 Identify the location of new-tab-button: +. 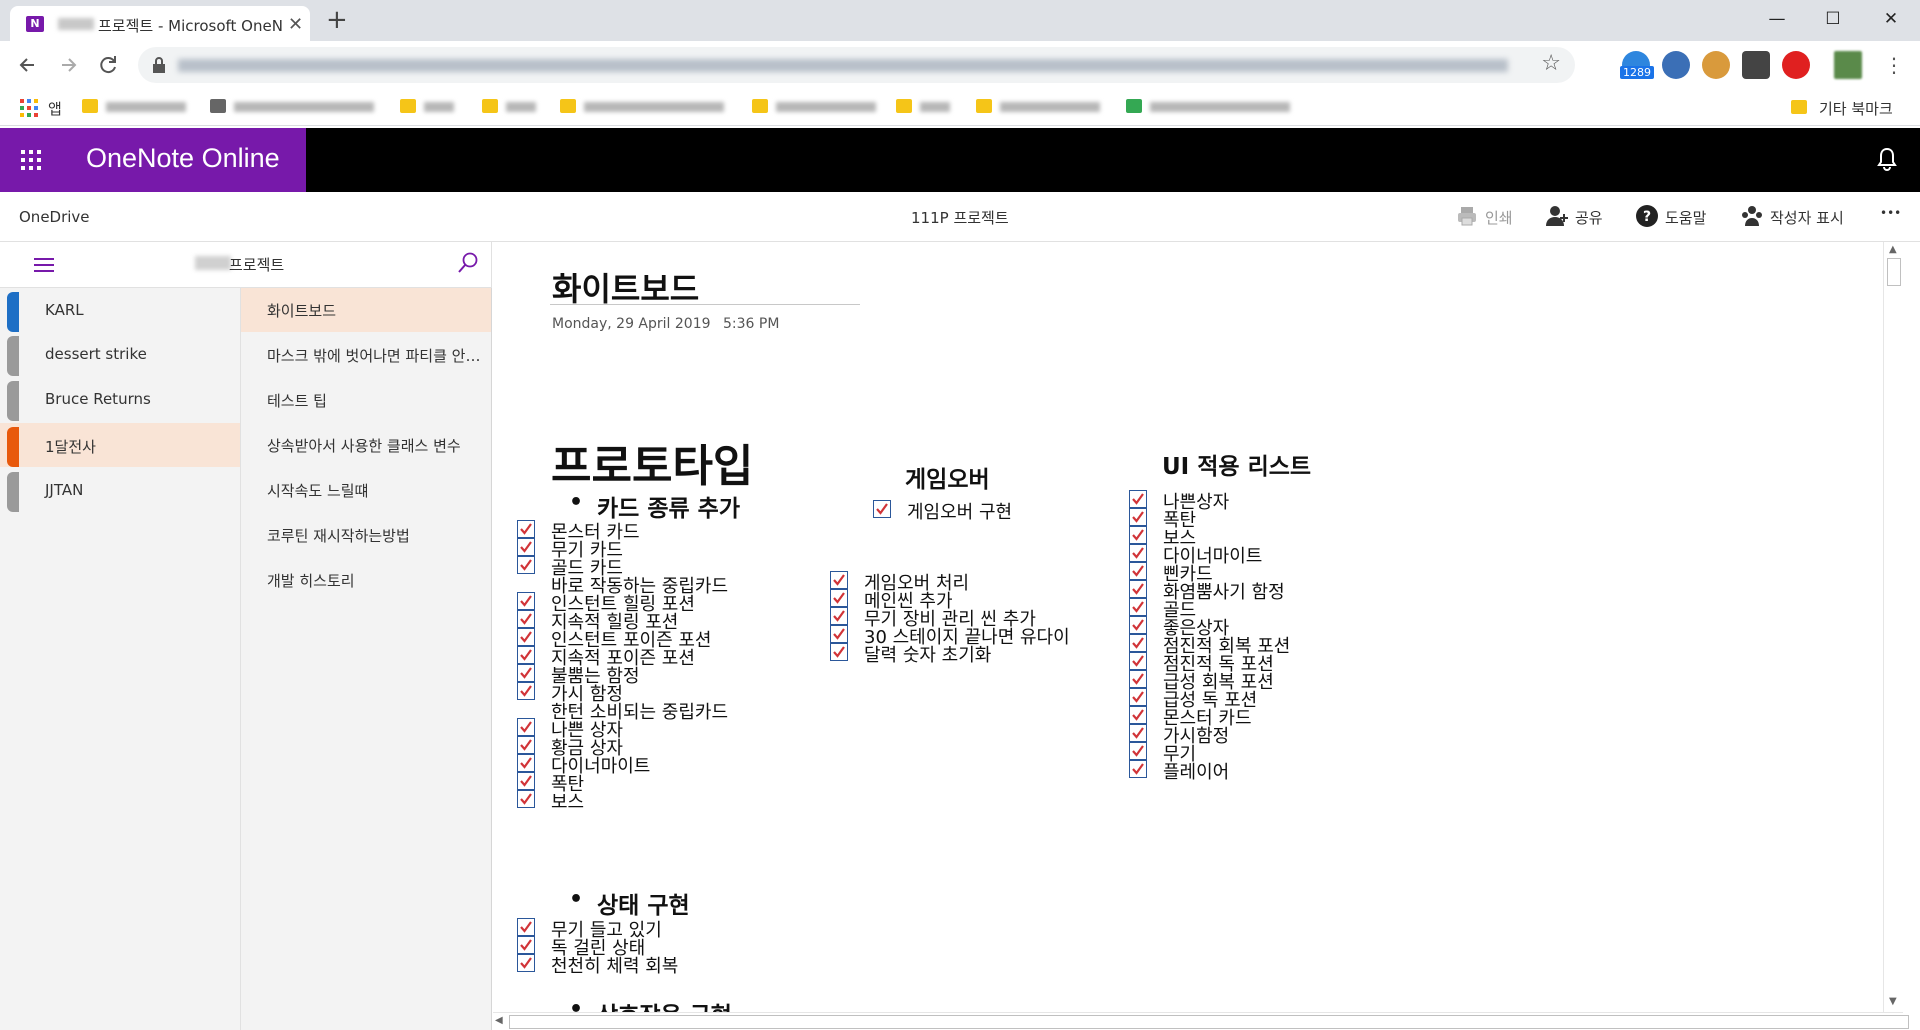
(337, 20).